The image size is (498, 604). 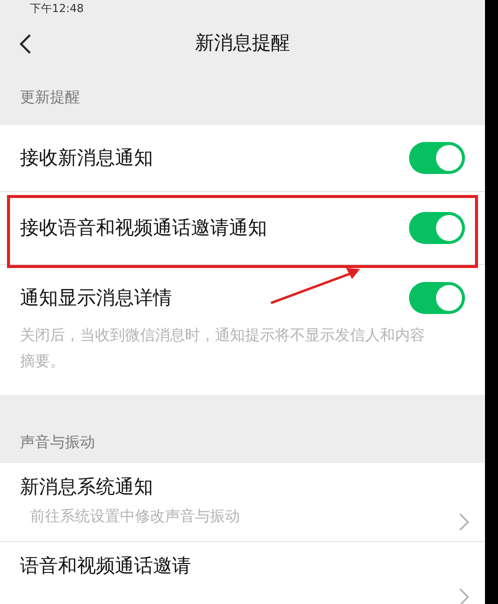 What do you see at coordinates (134, 516) in the screenshot?
I see `setting-subtitle: 前往系统设置中修改声音与振动` at bounding box center [134, 516].